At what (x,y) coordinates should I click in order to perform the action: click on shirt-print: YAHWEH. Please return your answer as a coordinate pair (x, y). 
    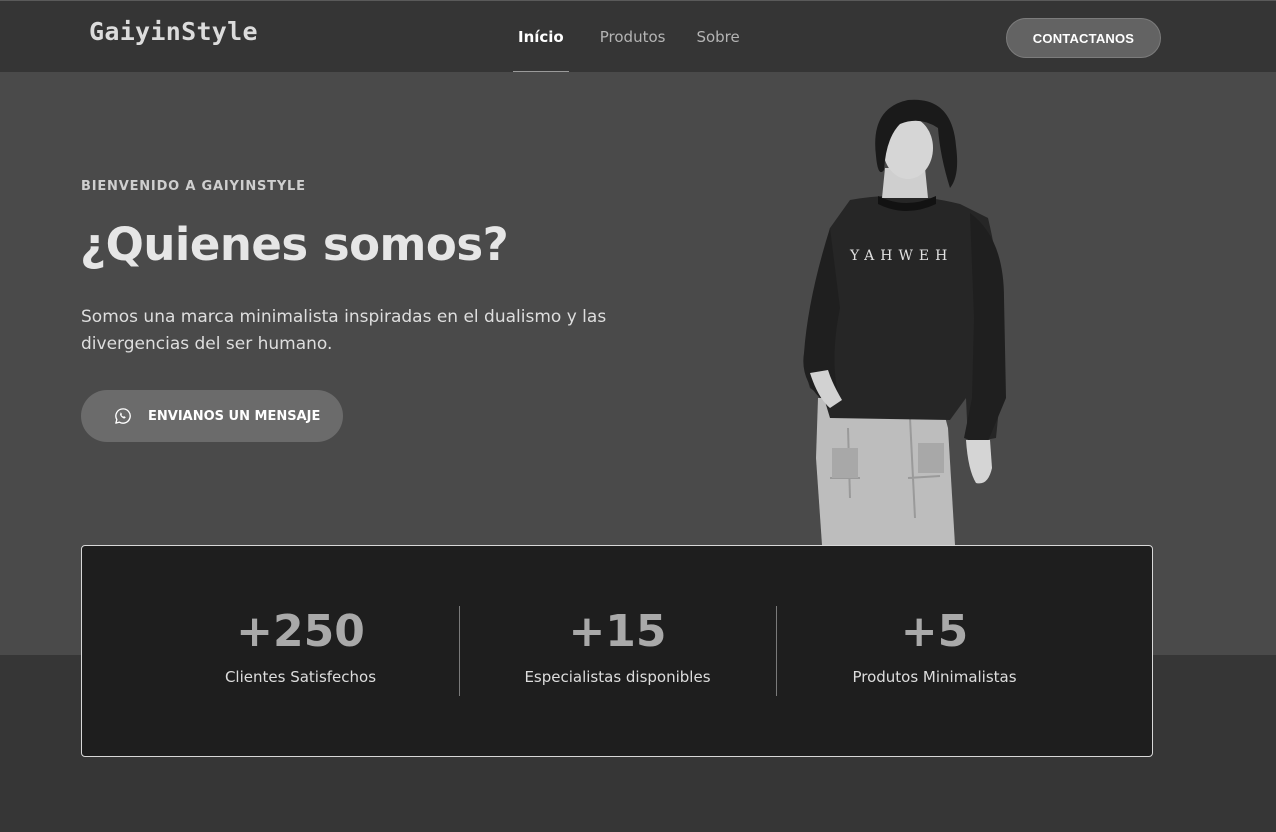
    Looking at the image, I should click on (901, 256).